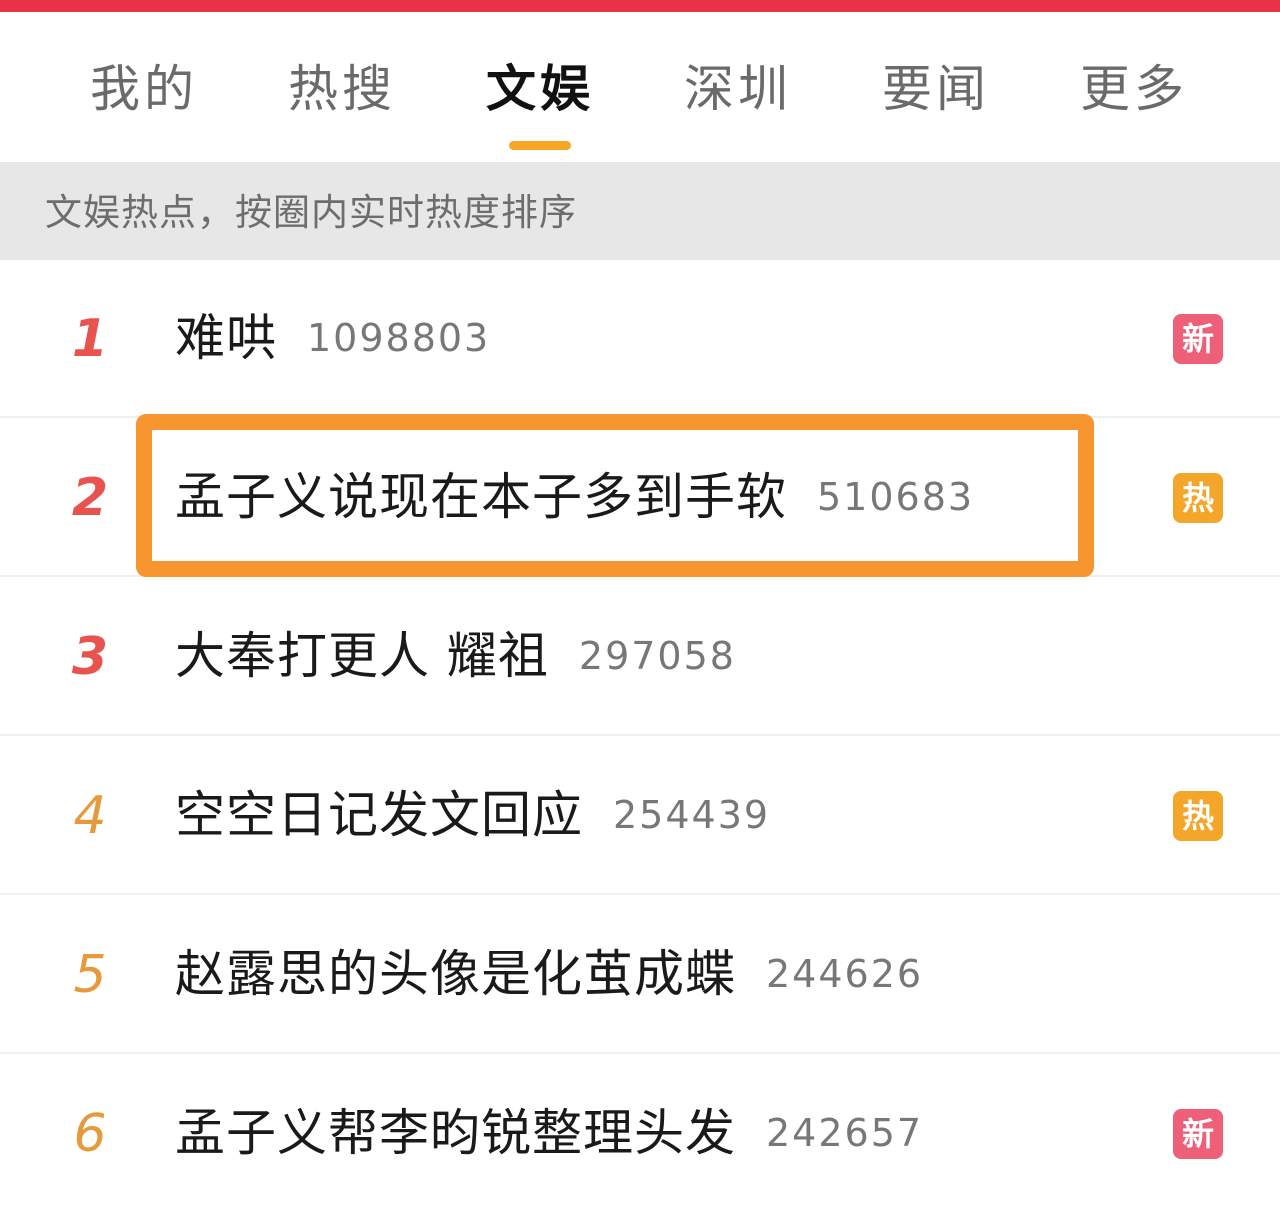 This screenshot has height=1213, width=1280. What do you see at coordinates (90, 1134) in the screenshot?
I see `rank-number: 6` at bounding box center [90, 1134].